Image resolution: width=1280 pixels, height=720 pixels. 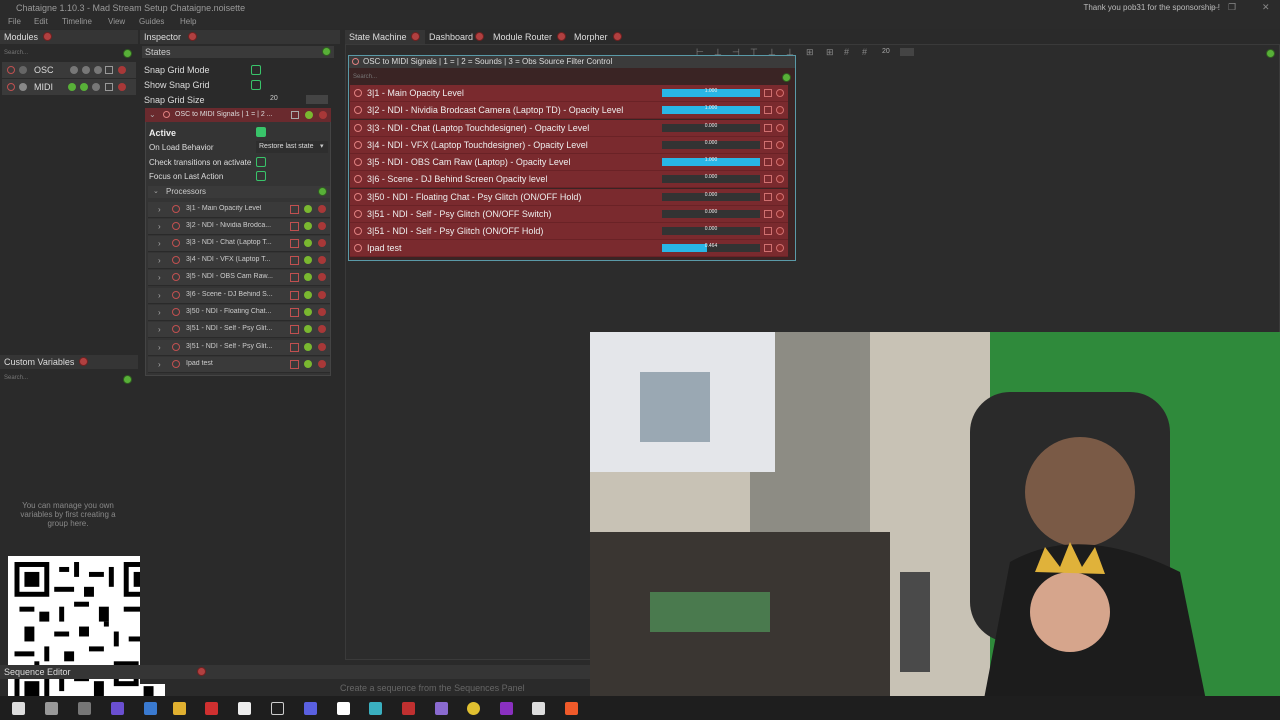 What do you see at coordinates (830, 52) in the screenshot?
I see `distribute-vertical-icon: ⊞` at bounding box center [830, 52].